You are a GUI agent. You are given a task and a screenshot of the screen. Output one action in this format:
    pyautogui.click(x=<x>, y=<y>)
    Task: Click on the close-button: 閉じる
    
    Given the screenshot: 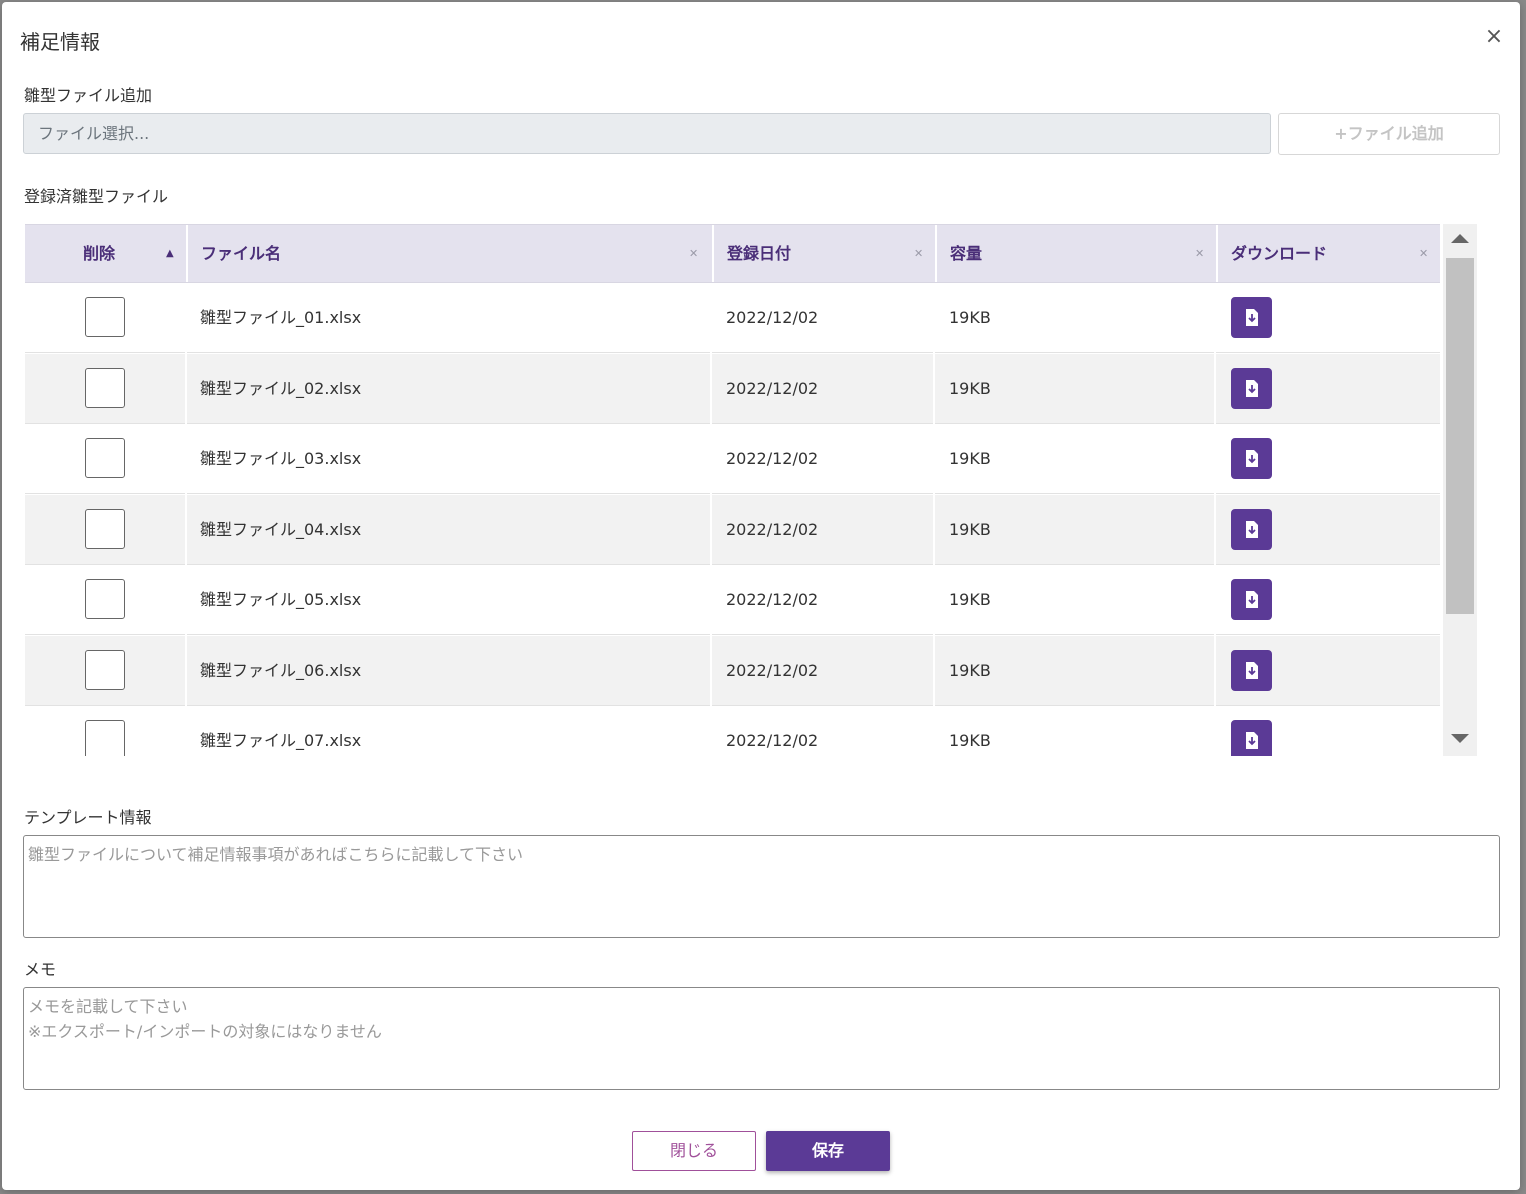 What is the action you would take?
    pyautogui.click(x=694, y=1151)
    